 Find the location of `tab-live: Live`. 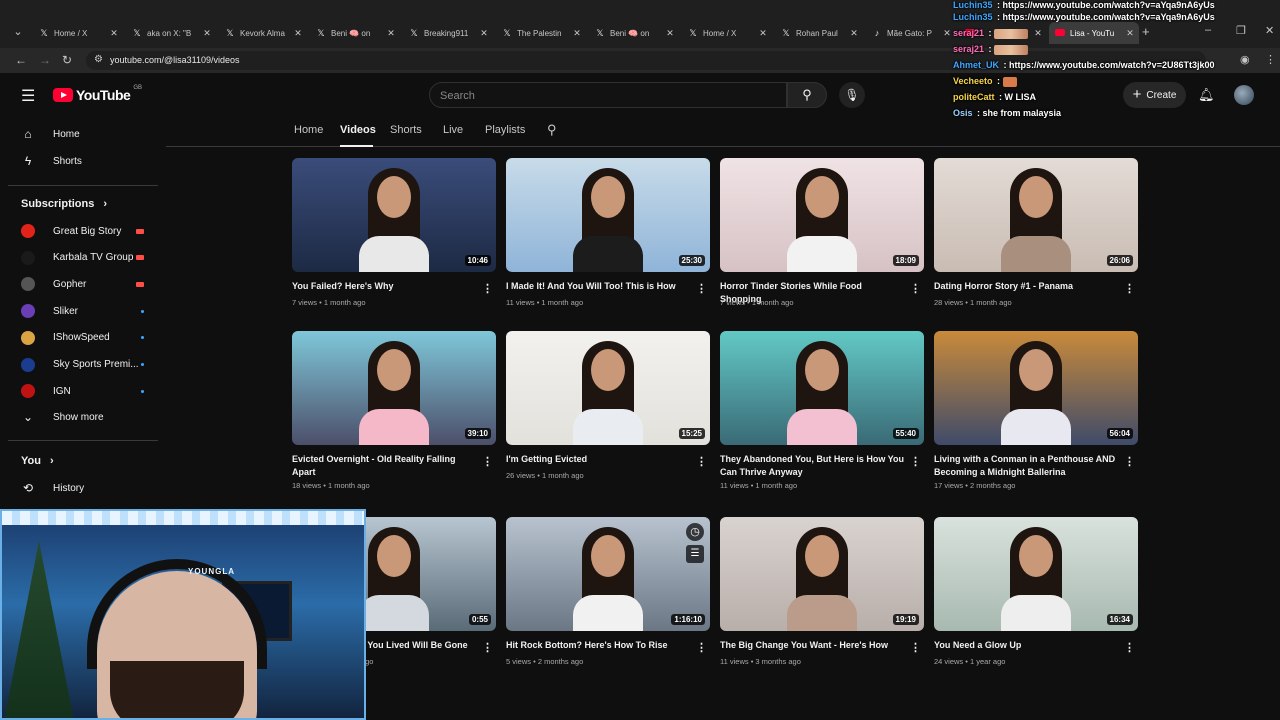

tab-live: Live is located at coordinates (453, 130).